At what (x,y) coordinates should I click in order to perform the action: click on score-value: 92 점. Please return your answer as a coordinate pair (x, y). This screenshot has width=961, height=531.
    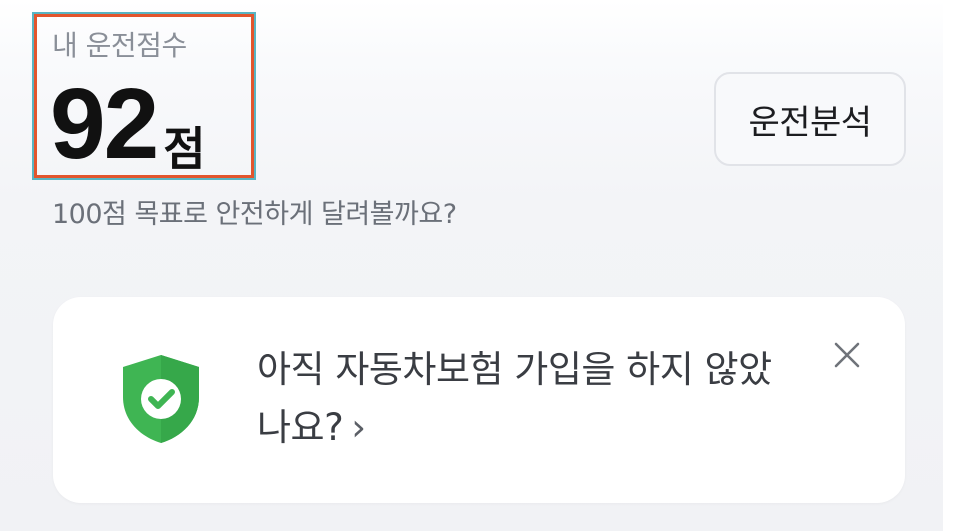
    Looking at the image, I should click on (128, 124).